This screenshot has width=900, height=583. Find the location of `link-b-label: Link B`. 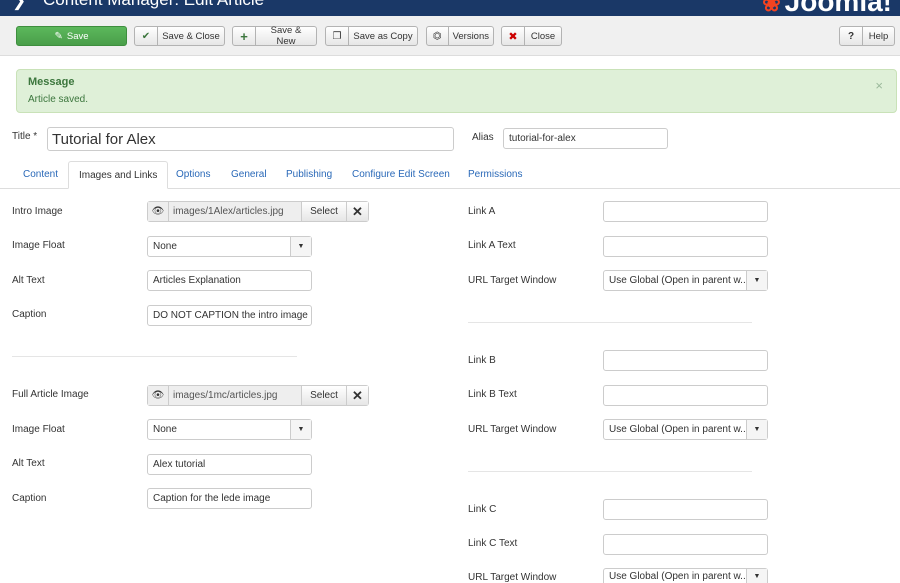

link-b-label: Link B is located at coordinates (482, 360).